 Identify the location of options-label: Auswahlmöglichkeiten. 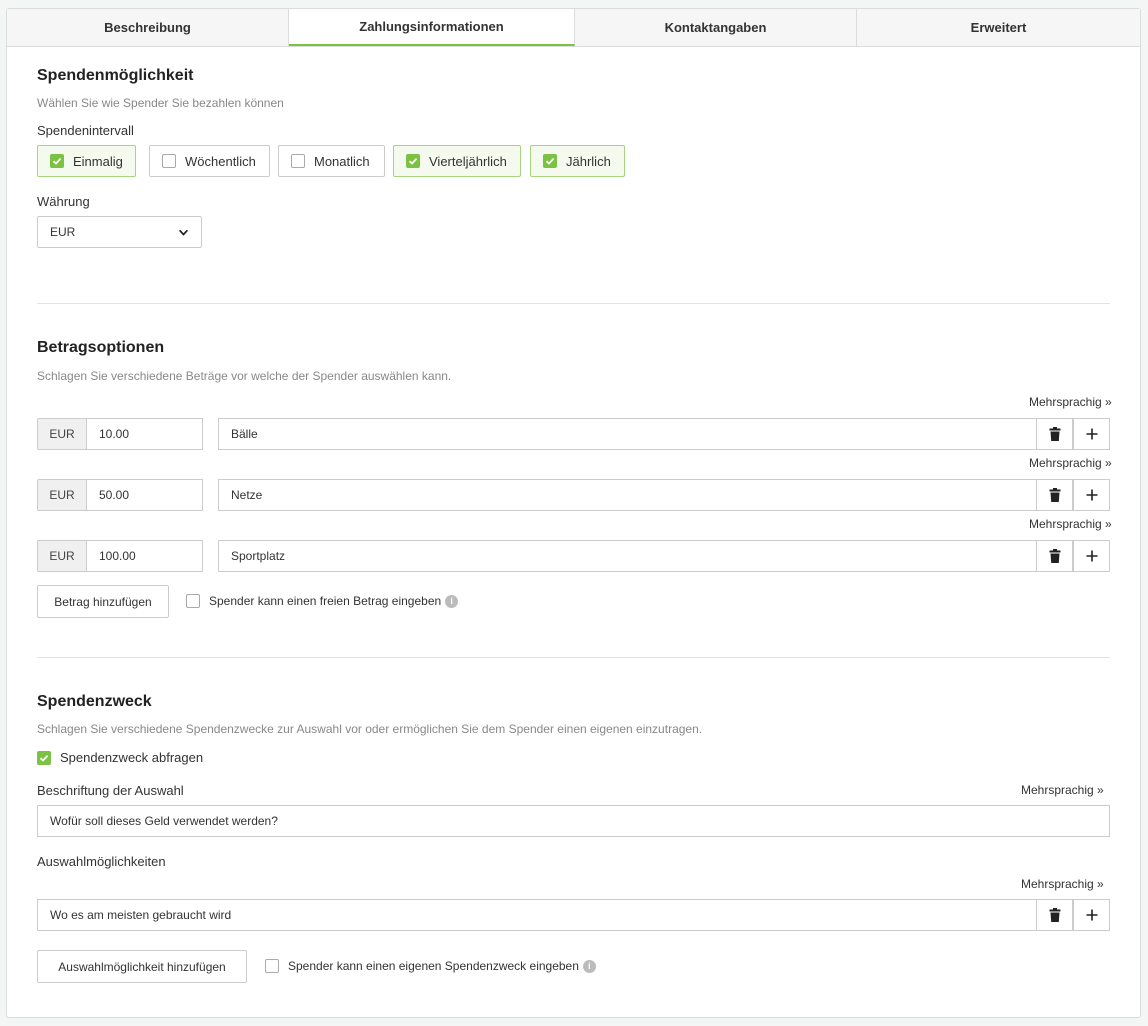
(101, 861).